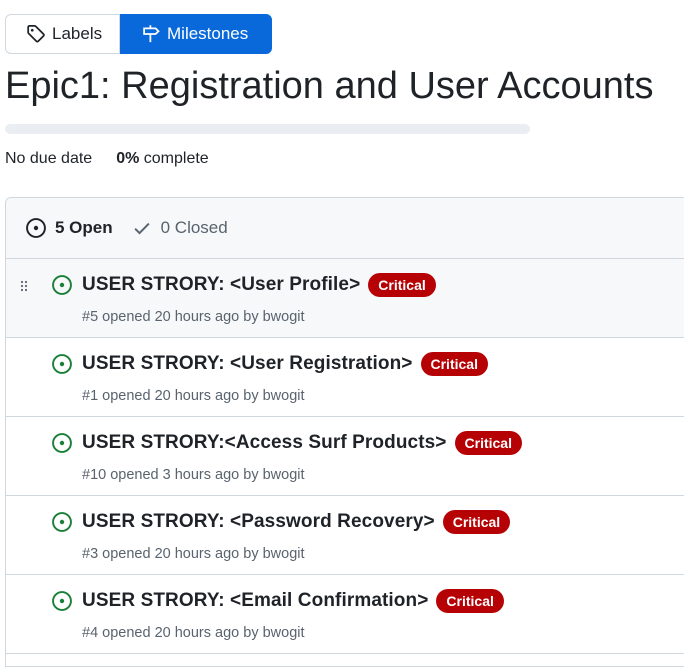 The image size is (684, 667). I want to click on tag-icon, so click(36, 34).